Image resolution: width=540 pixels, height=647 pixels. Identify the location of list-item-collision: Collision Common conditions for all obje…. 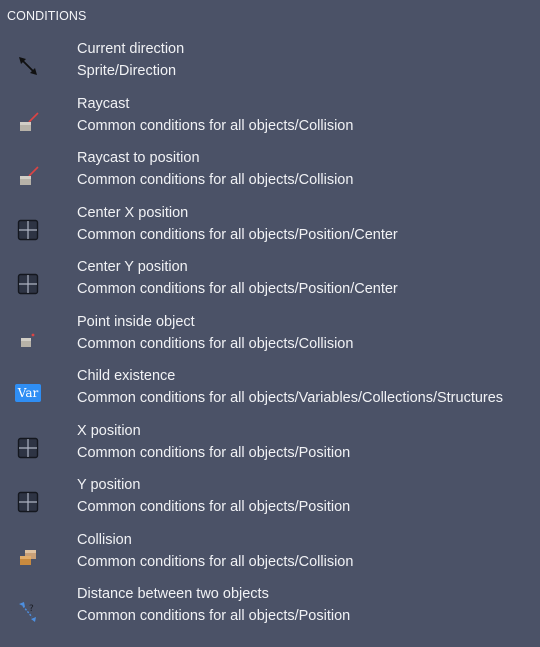
(270, 554).